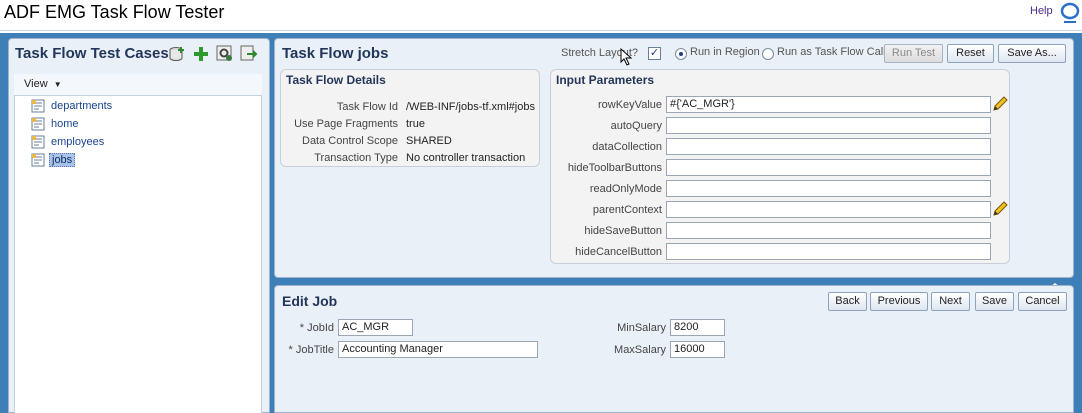 The width and height of the screenshot is (1082, 413). Describe the element at coordinates (92, 53) in the screenshot. I see `test-cases-title: Task Flow Test Cases` at that location.